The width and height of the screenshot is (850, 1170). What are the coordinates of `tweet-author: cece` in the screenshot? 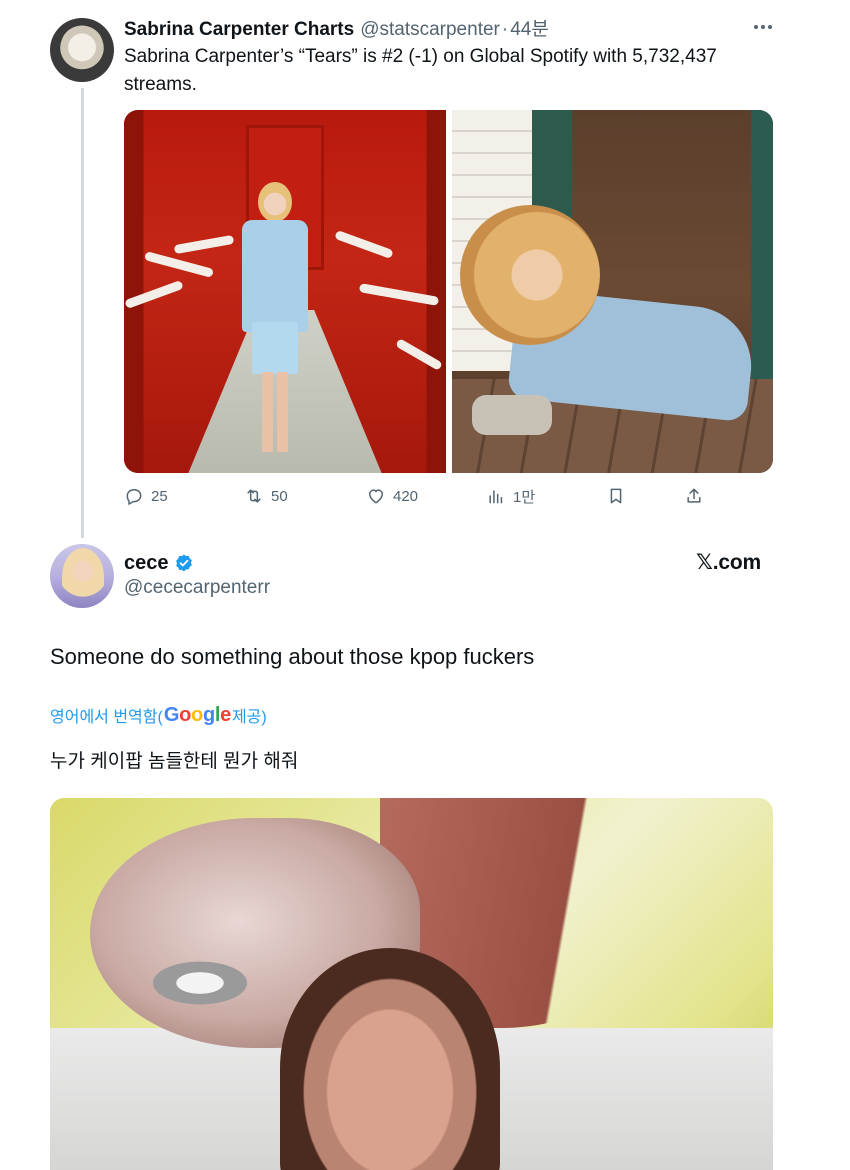 It's located at (159, 563).